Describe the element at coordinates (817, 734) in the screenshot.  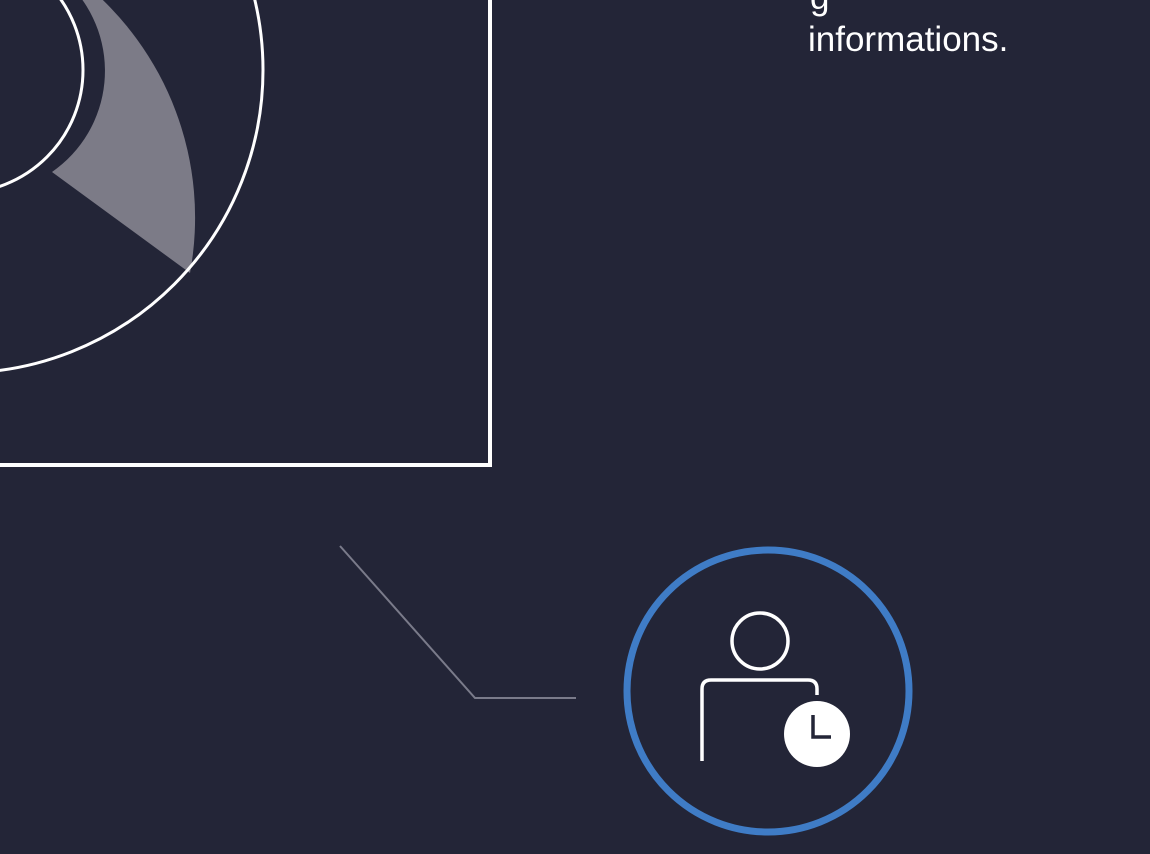
I see `clock-icon` at that location.